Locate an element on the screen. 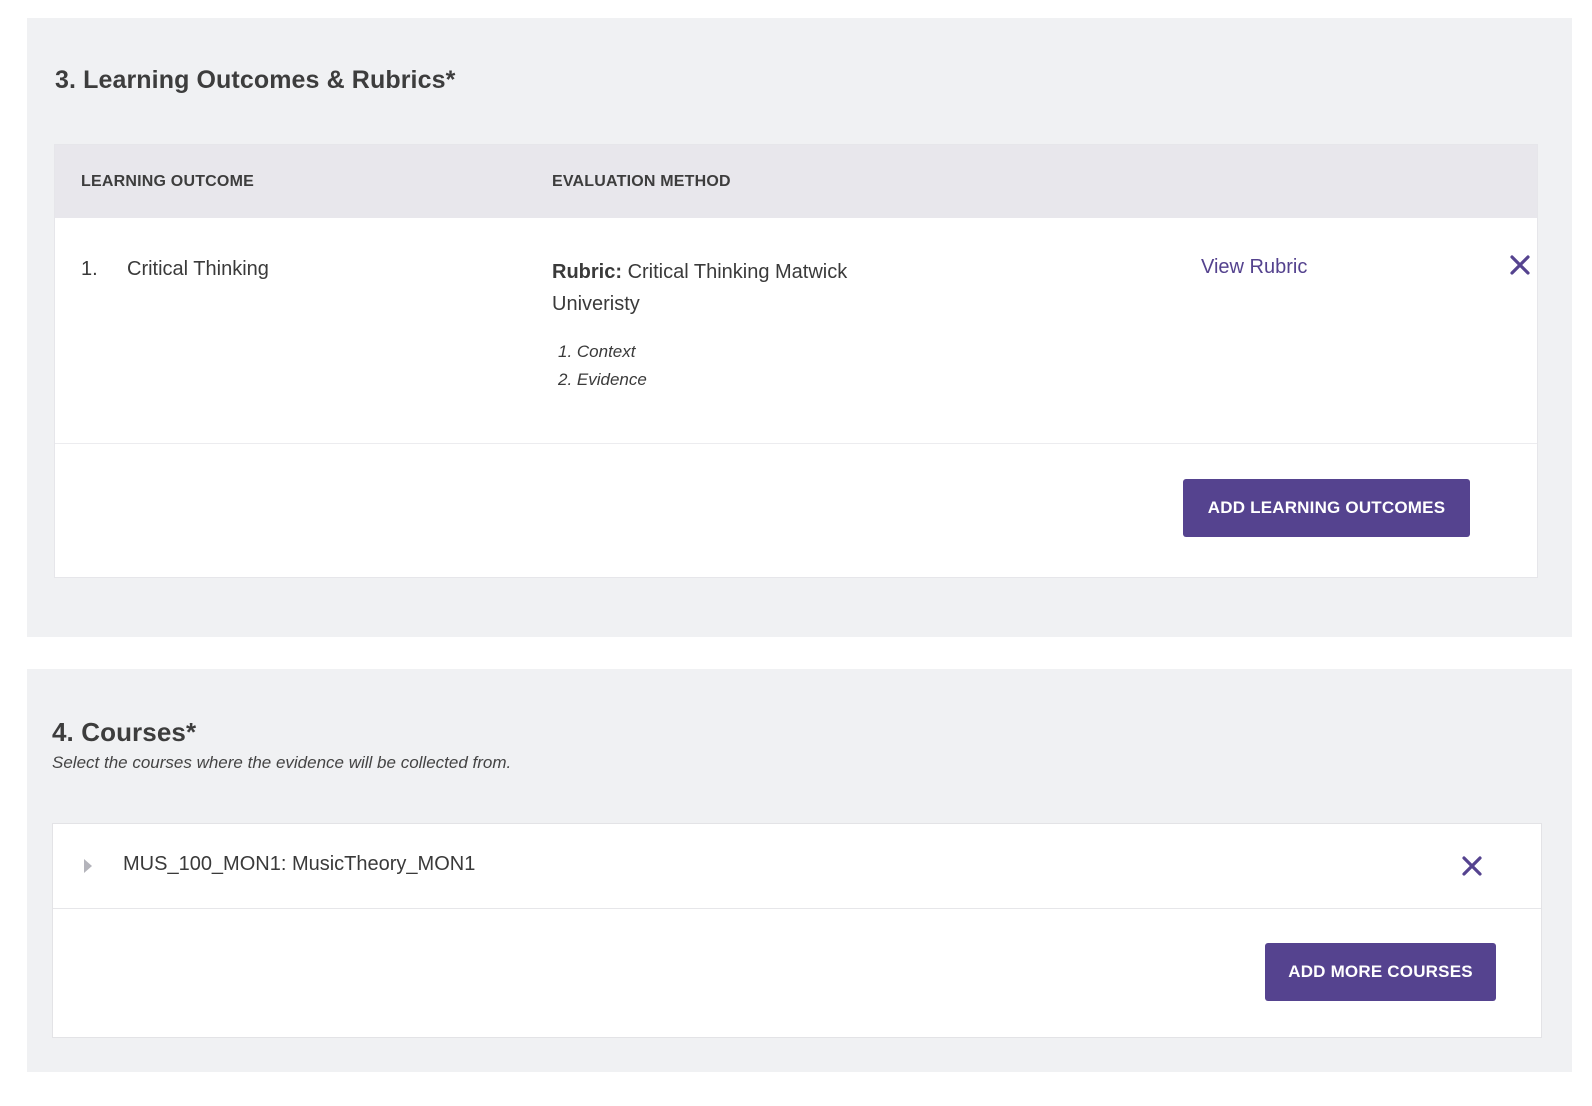 This screenshot has width=1592, height=1106. column-header-evaluation-method: EVALUATION METHOD is located at coordinates (641, 181).